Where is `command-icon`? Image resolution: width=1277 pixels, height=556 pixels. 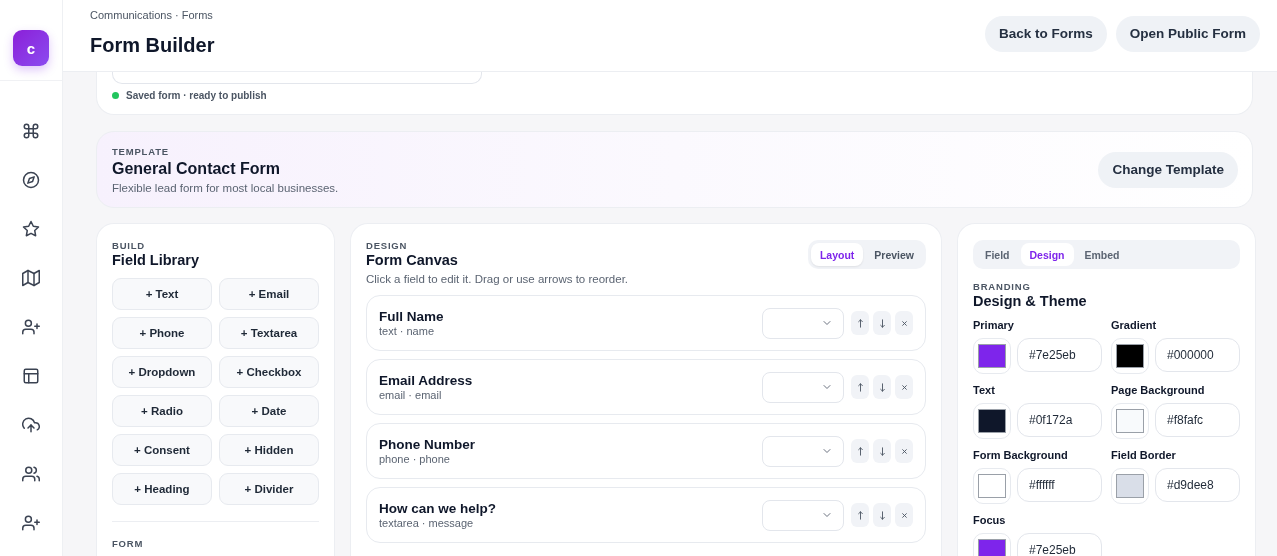
command-icon is located at coordinates (31, 131).